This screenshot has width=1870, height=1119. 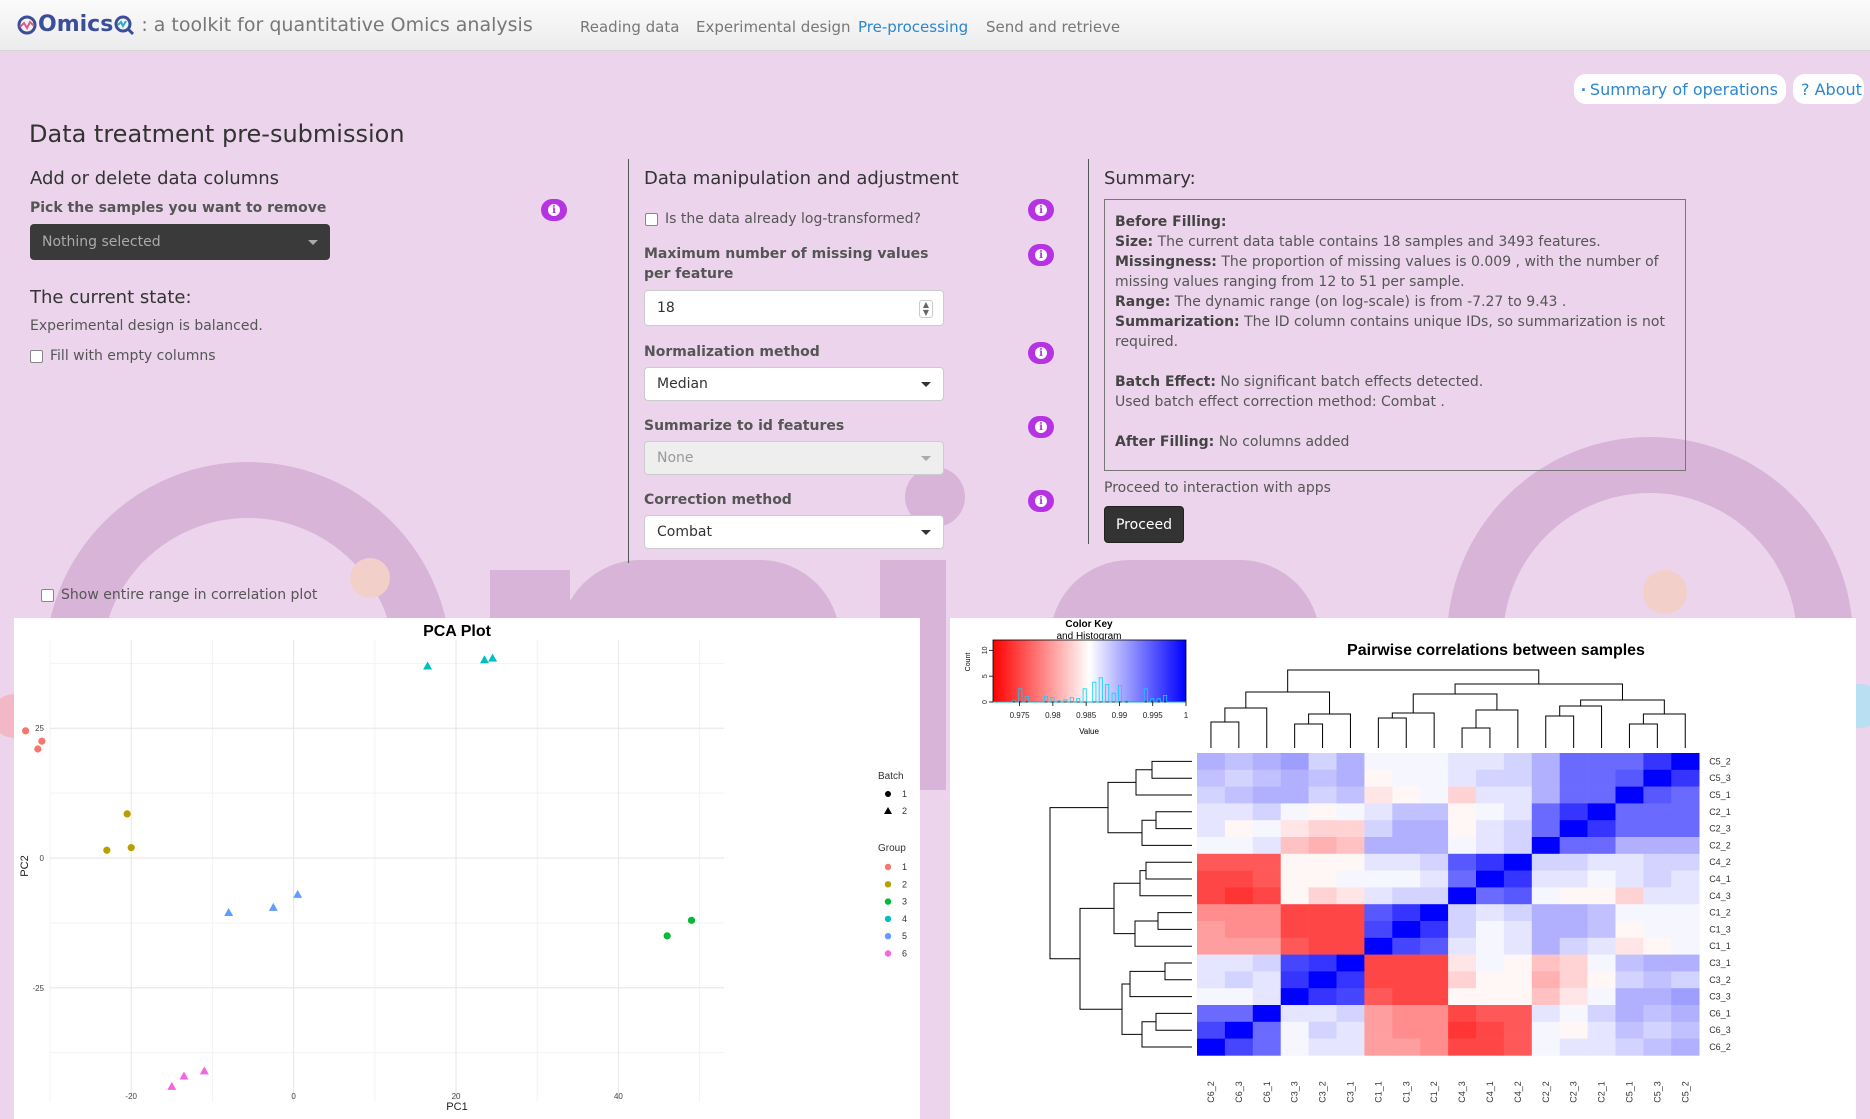 What do you see at coordinates (1720, 845) in the screenshot?
I see `heatmap-row-label: C2_2` at bounding box center [1720, 845].